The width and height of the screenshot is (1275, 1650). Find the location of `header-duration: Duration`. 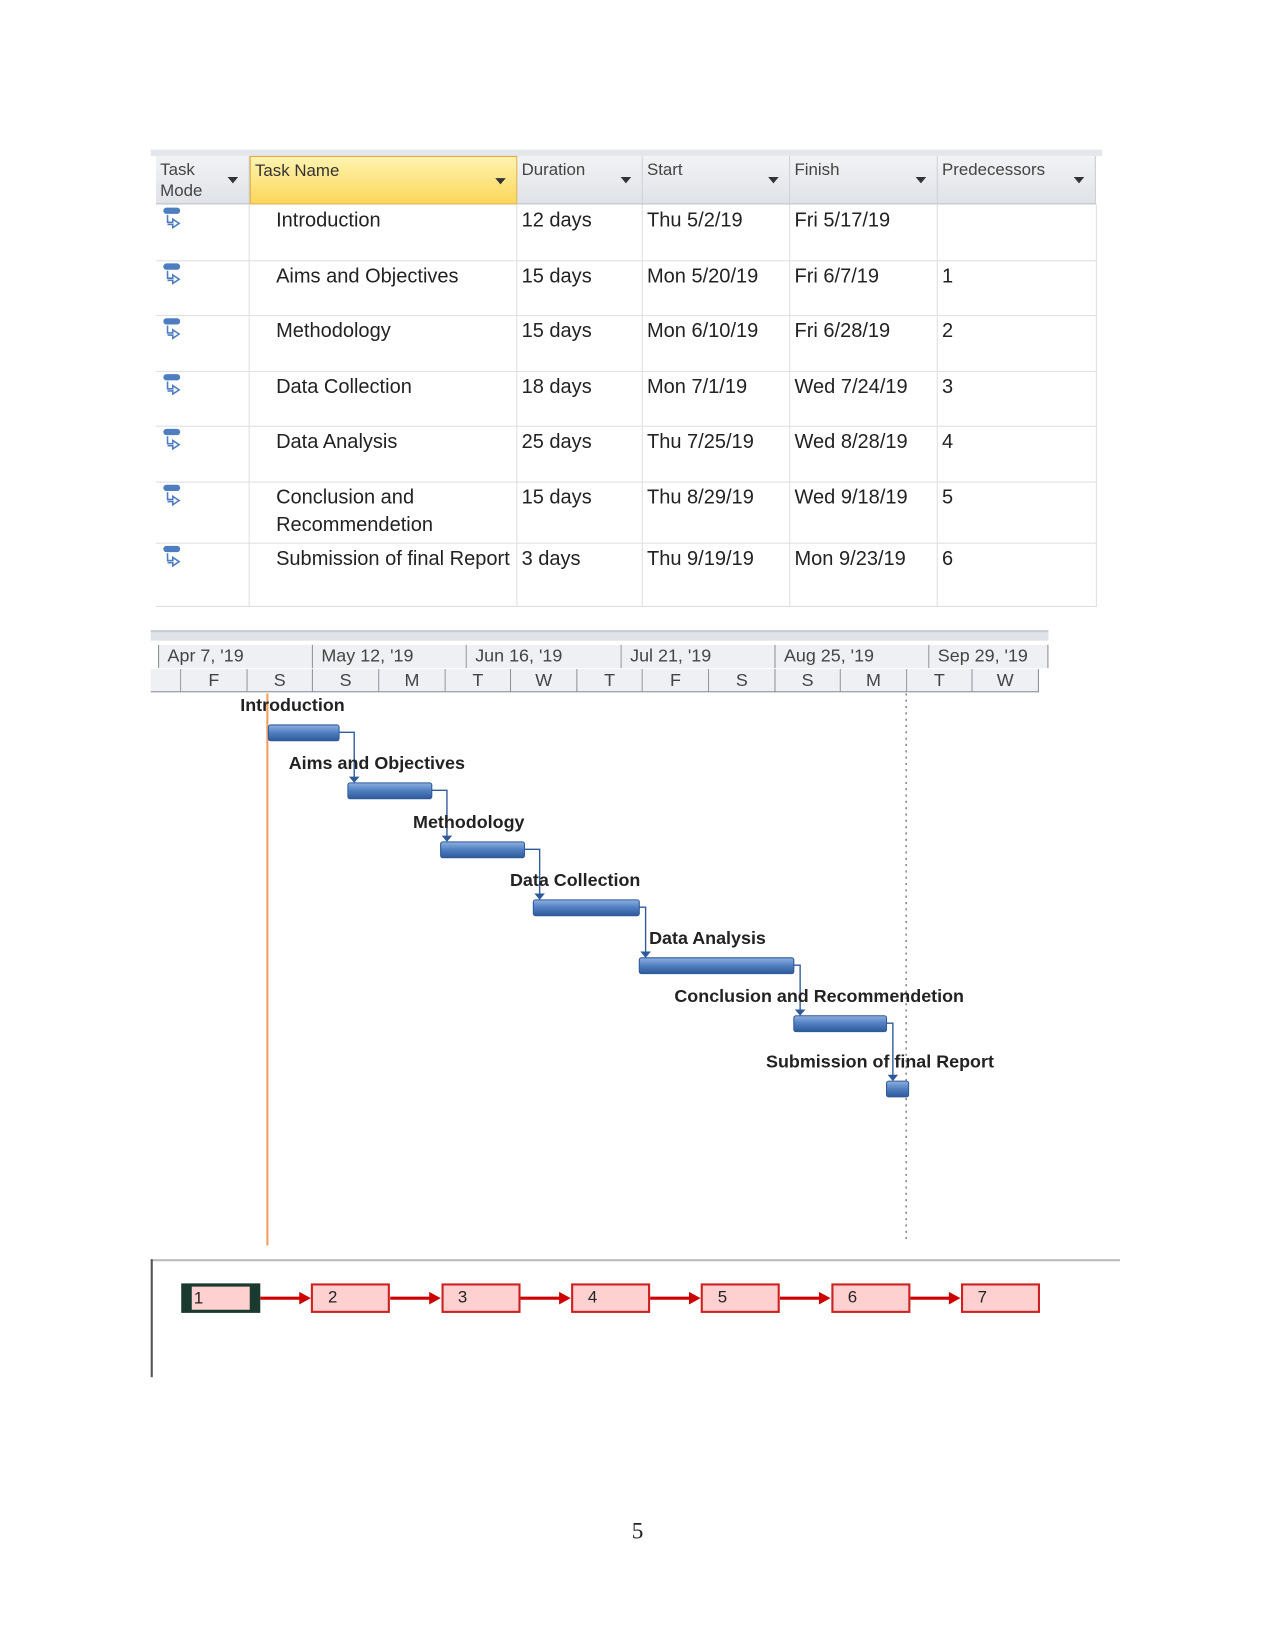

header-duration: Duration is located at coordinates (580, 180).